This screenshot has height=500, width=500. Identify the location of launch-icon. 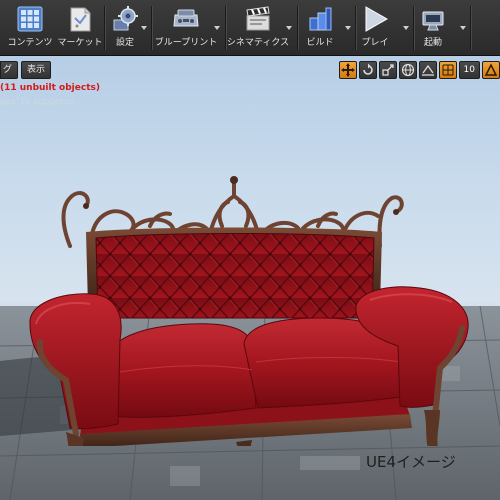
(433, 21).